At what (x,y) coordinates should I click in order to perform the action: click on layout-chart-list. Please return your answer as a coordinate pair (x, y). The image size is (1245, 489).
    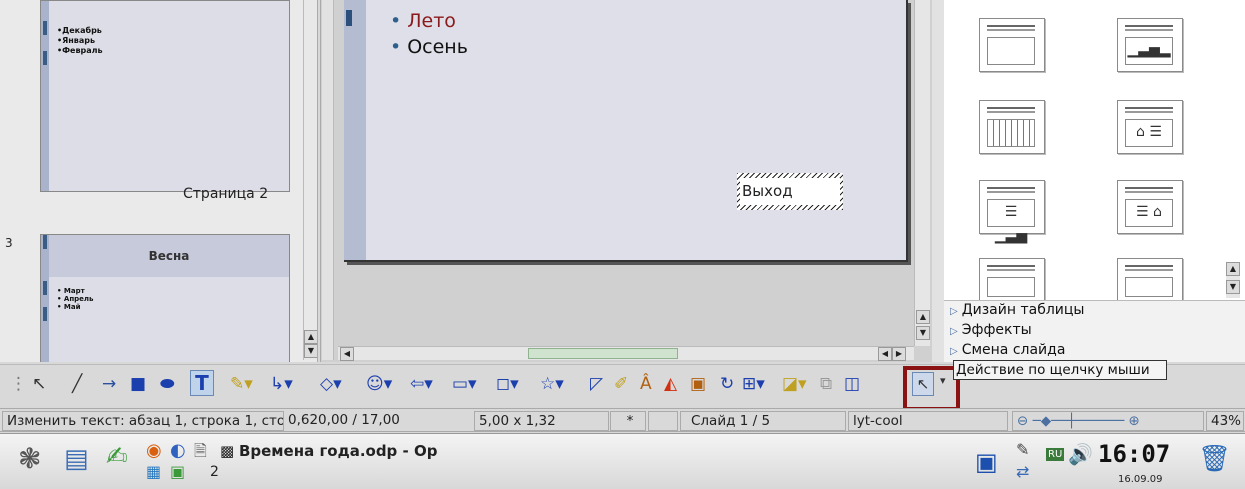
    Looking at the image, I should click on (1012, 280).